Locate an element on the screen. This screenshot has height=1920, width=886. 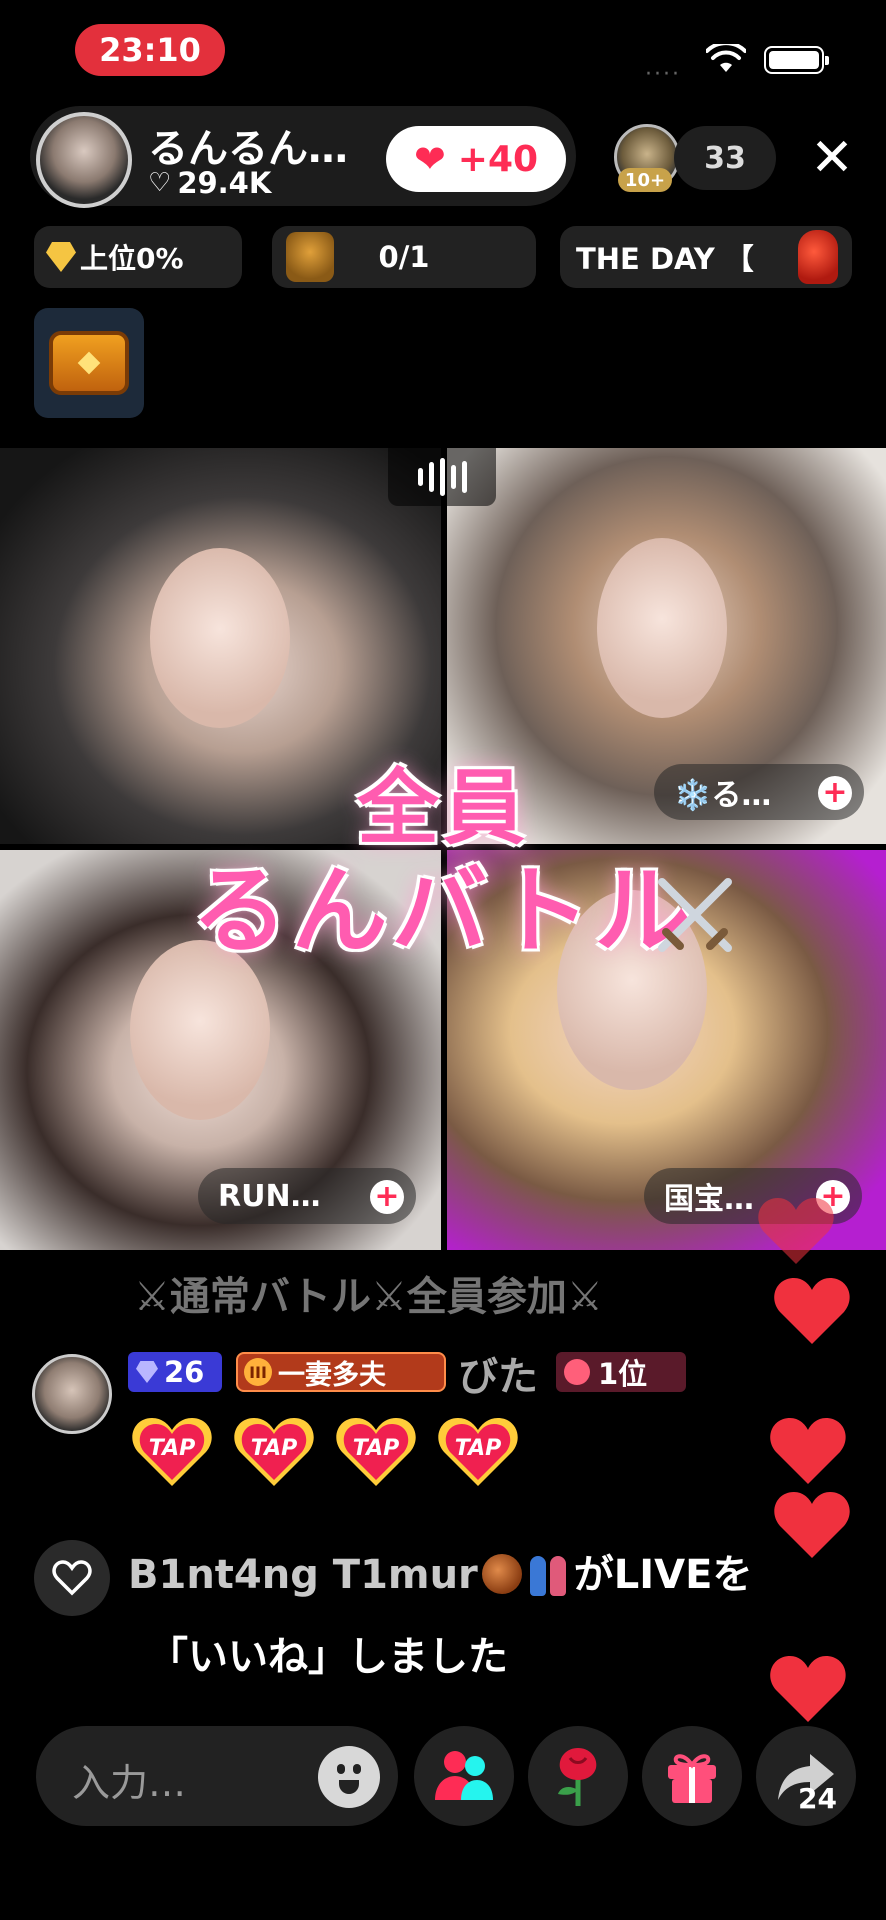
medal-icon is located at coordinates (577, 1372).